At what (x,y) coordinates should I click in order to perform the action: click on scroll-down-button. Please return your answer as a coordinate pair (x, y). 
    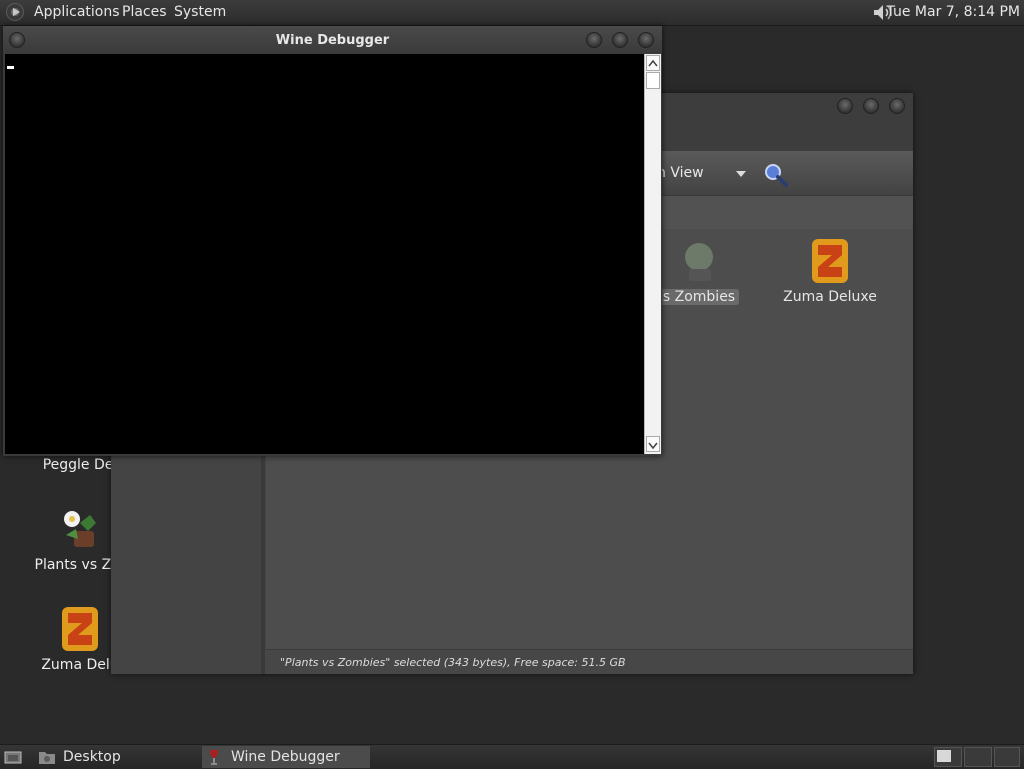
    Looking at the image, I should click on (653, 444).